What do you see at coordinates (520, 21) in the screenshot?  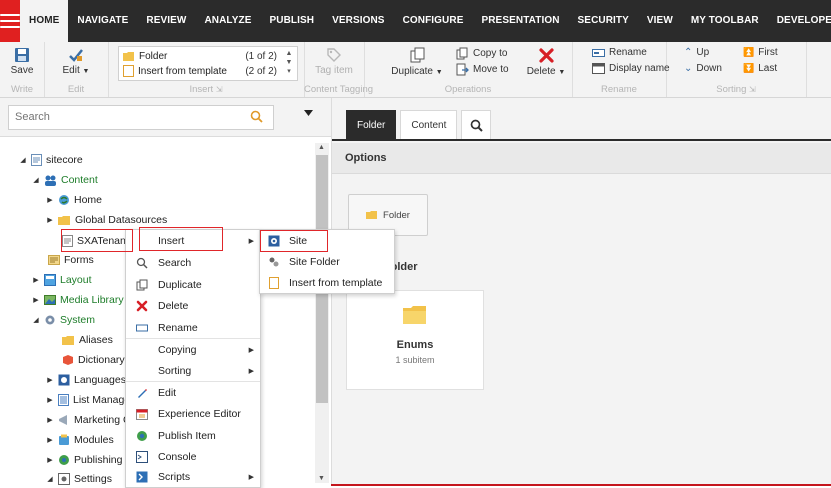 I see `tab-presentation: PRESENTATION` at bounding box center [520, 21].